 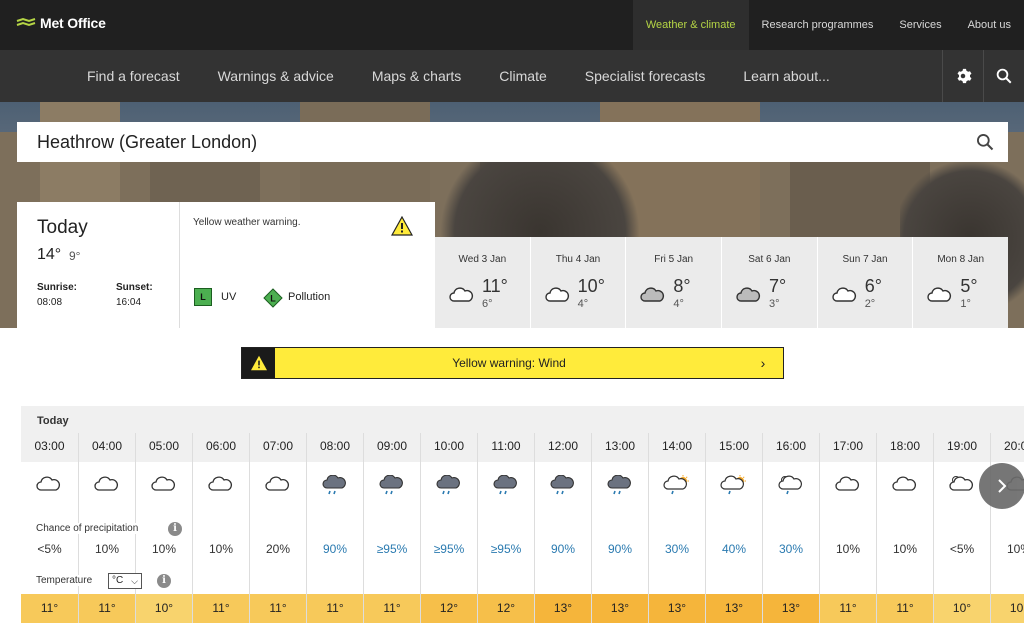 I want to click on location-search, so click(x=512, y=142).